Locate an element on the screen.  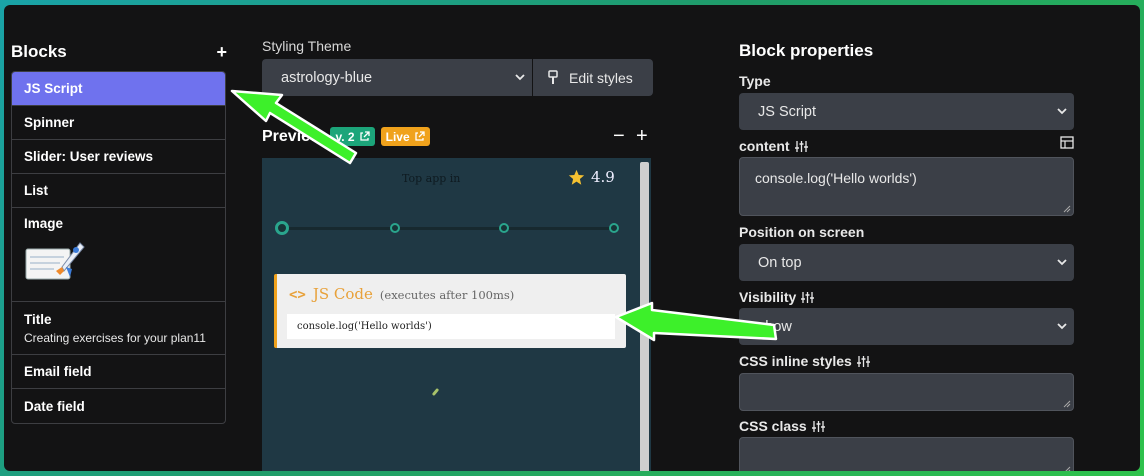
theme-select: astrology-blue is located at coordinates (397, 77).